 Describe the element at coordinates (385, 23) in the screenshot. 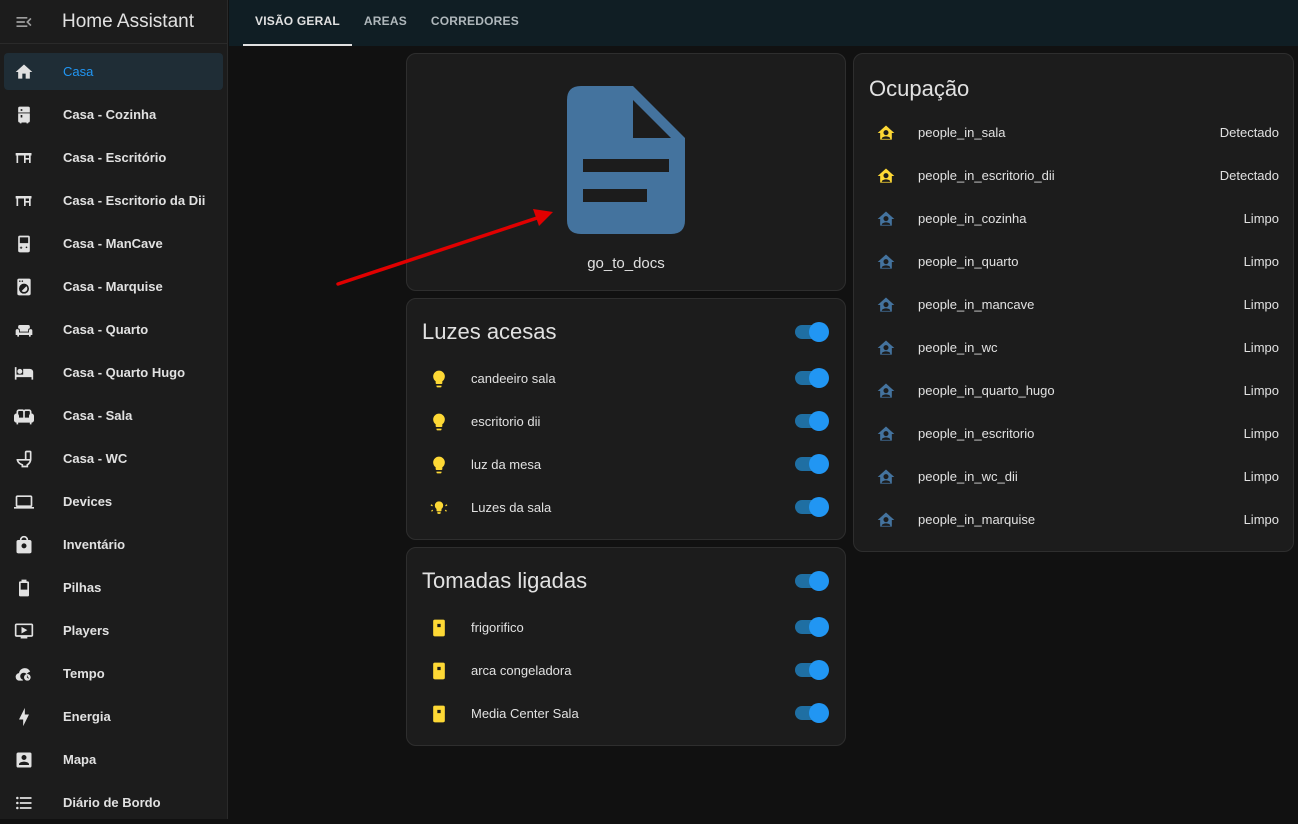

I see `tab-1: AREAS` at that location.